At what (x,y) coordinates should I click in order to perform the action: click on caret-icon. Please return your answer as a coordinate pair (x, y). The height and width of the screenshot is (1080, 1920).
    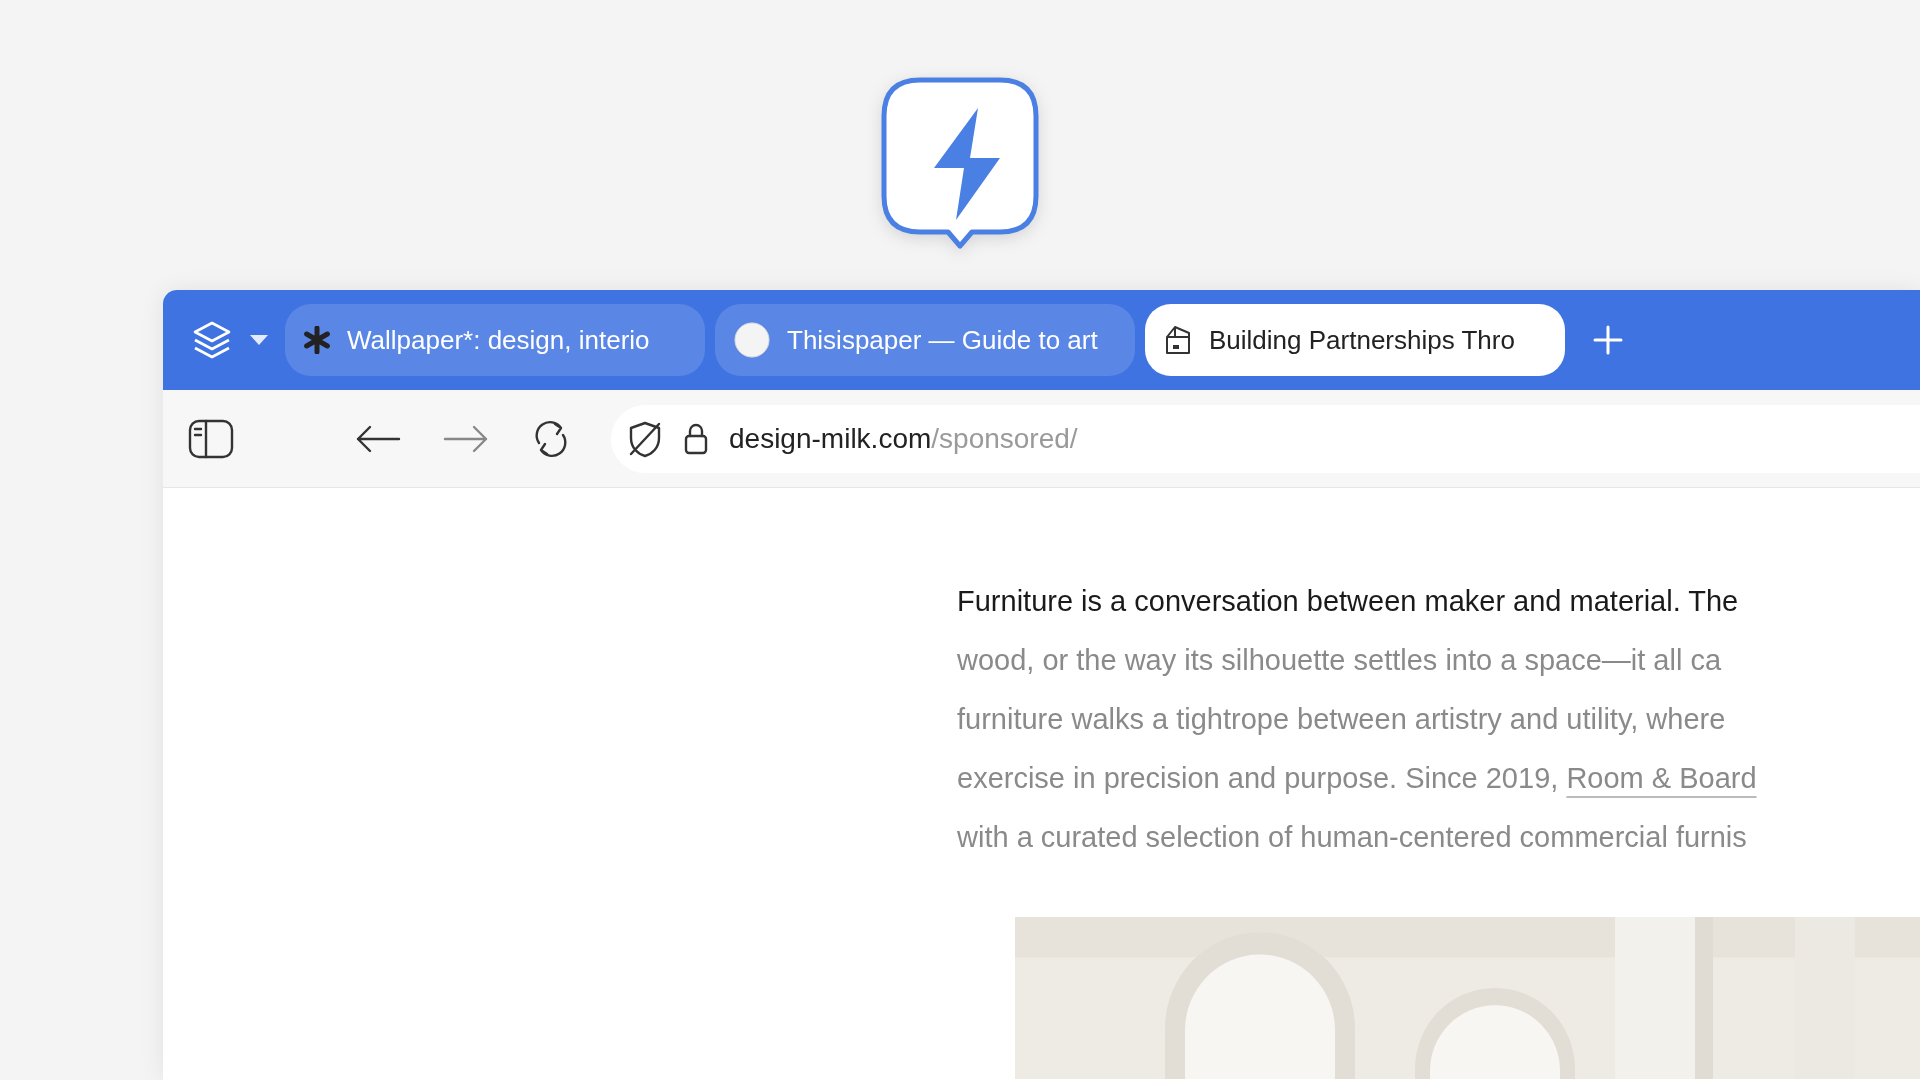
    Looking at the image, I should click on (259, 340).